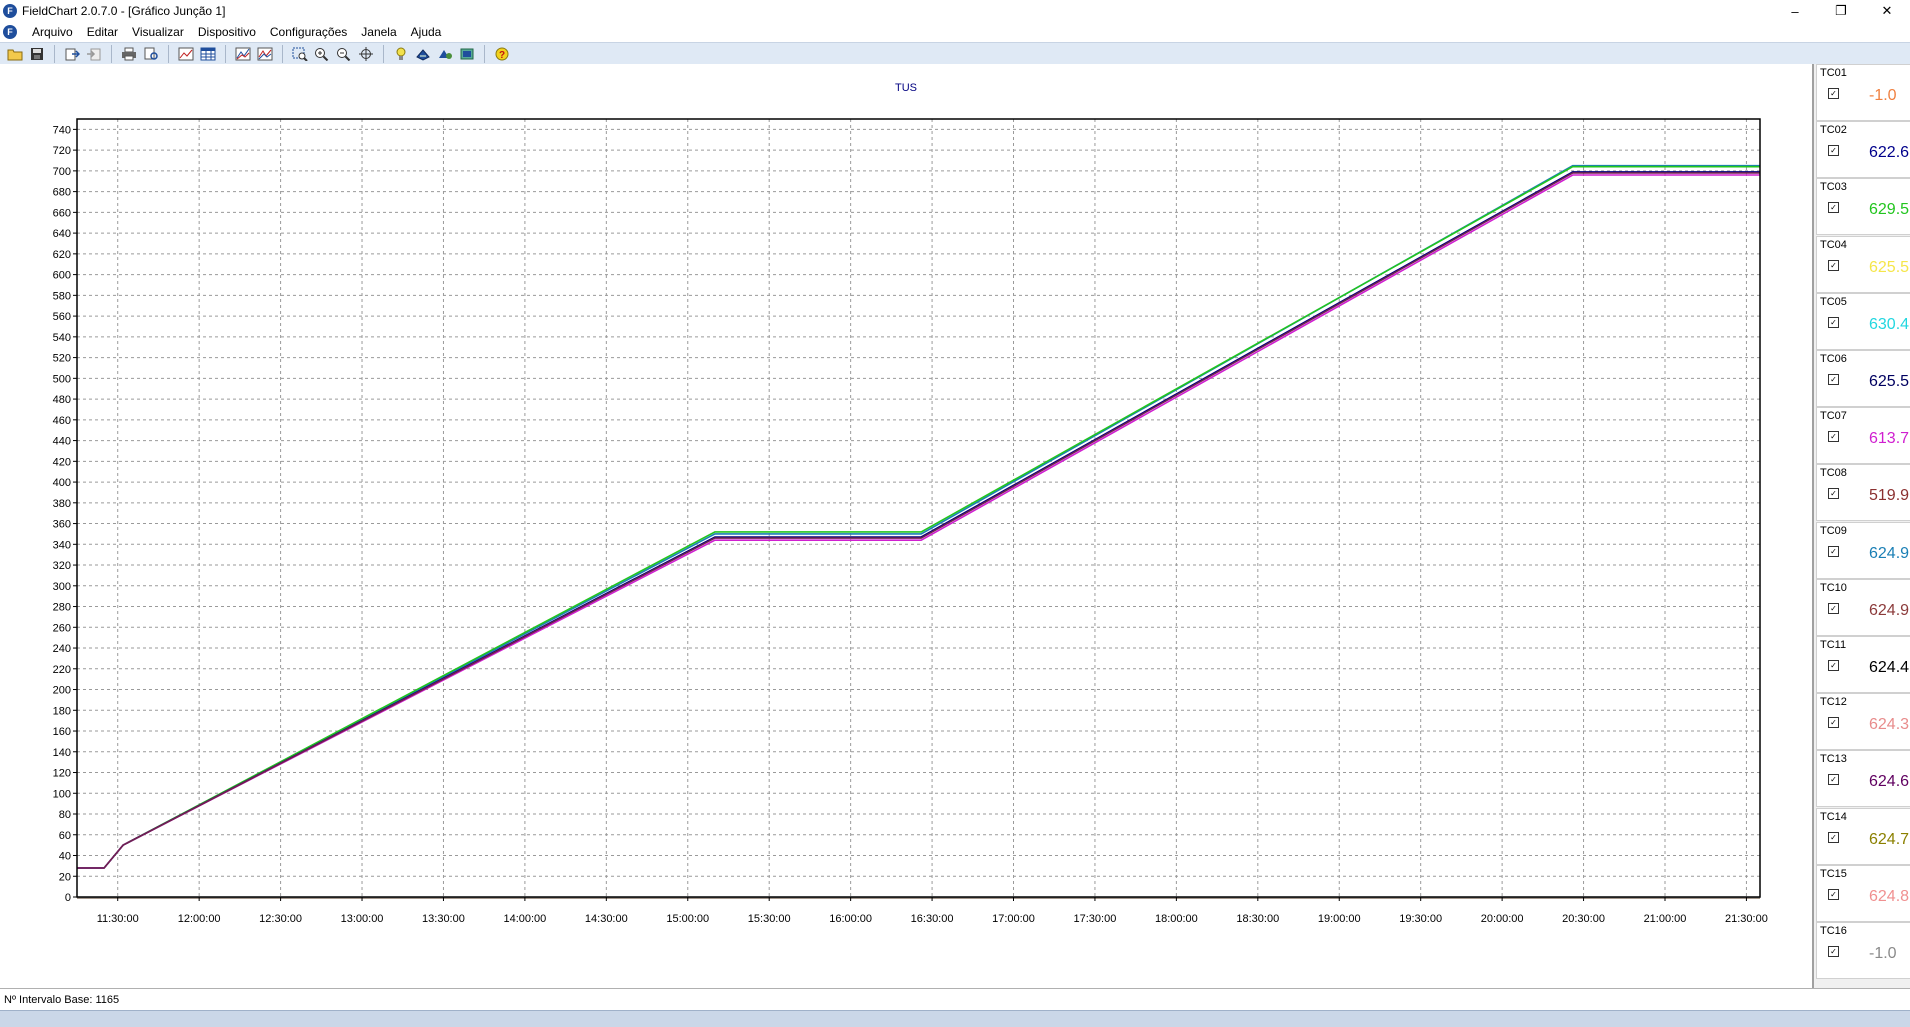 The width and height of the screenshot is (1910, 1027). Describe the element at coordinates (366, 54) in the screenshot. I see `crosshair-icon` at that location.